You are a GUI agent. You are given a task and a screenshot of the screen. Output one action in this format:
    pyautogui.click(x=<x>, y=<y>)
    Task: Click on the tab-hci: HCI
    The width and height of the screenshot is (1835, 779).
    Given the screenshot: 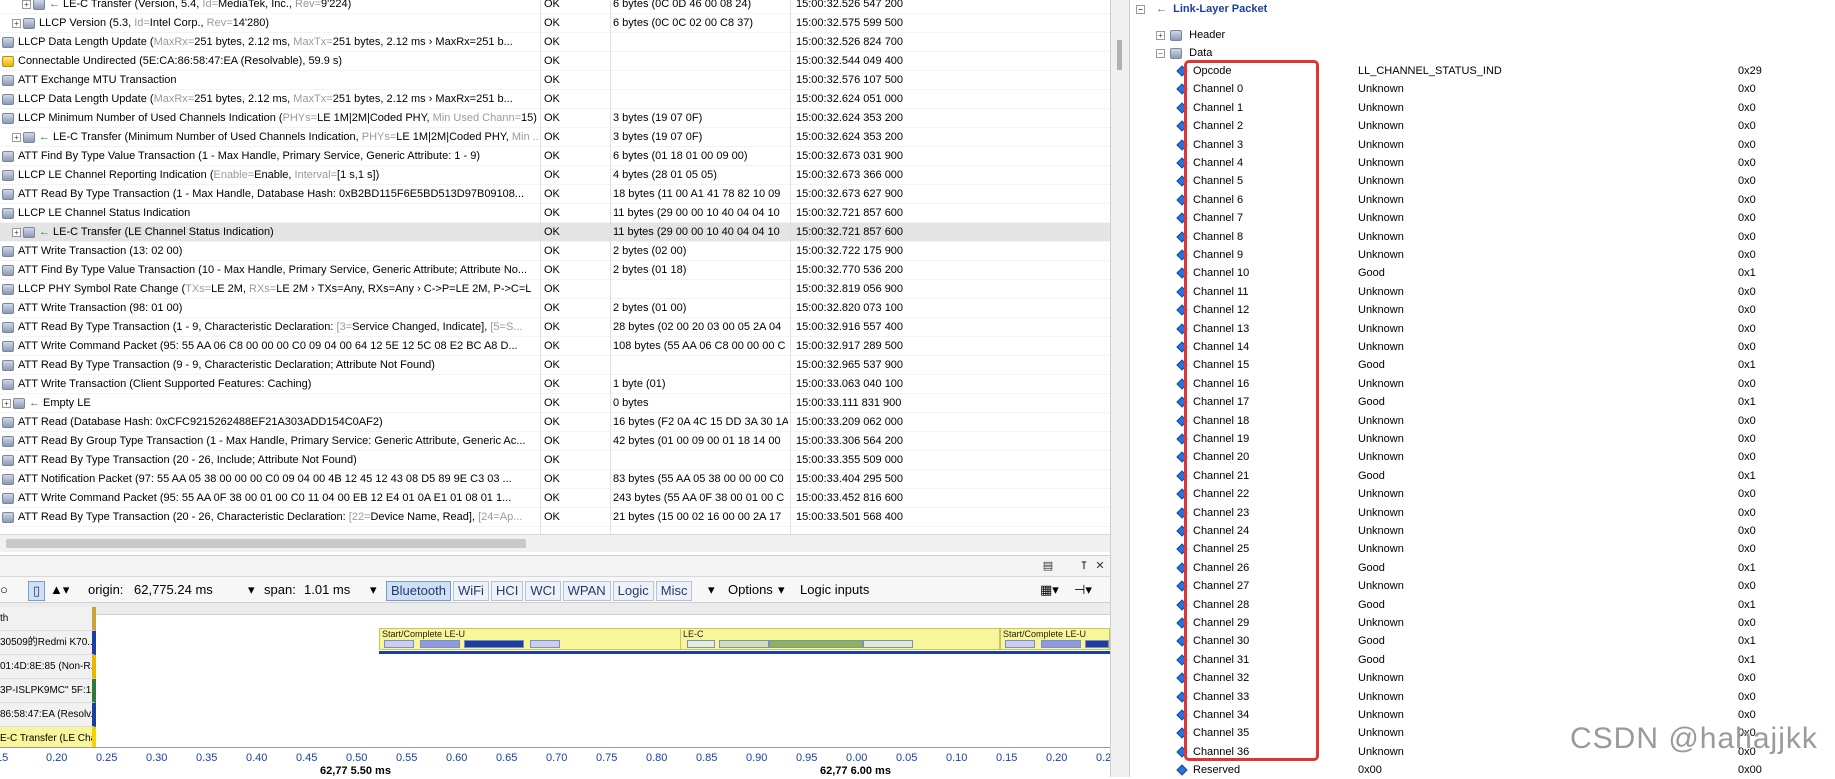 What is the action you would take?
    pyautogui.click(x=507, y=591)
    